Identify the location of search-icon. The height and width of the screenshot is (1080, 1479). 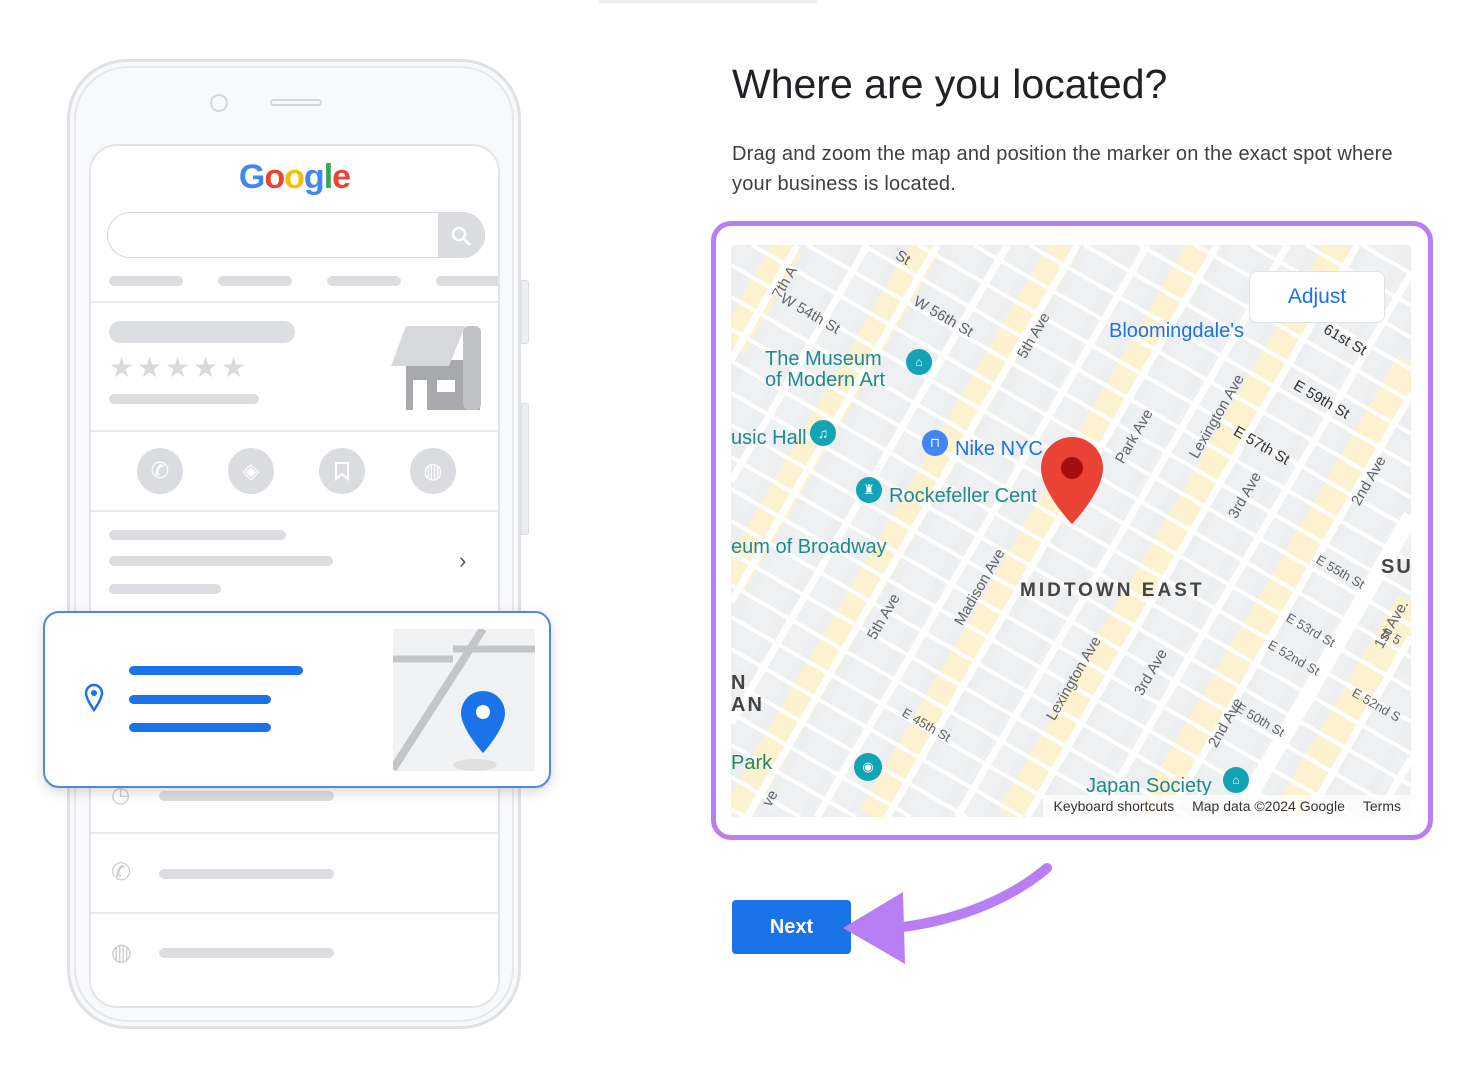
(461, 235).